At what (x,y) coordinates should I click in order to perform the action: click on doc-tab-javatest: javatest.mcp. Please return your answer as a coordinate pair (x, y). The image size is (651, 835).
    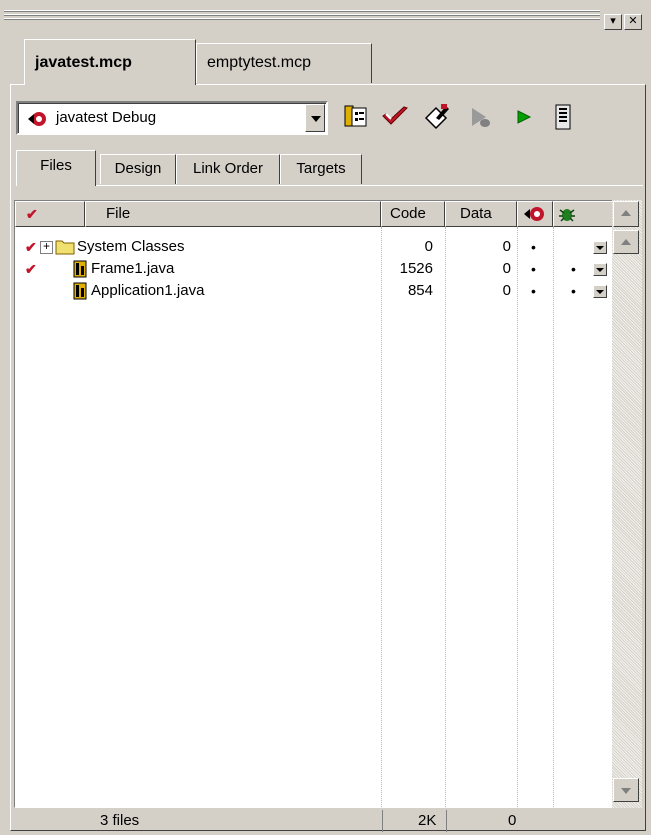
    Looking at the image, I should click on (110, 62).